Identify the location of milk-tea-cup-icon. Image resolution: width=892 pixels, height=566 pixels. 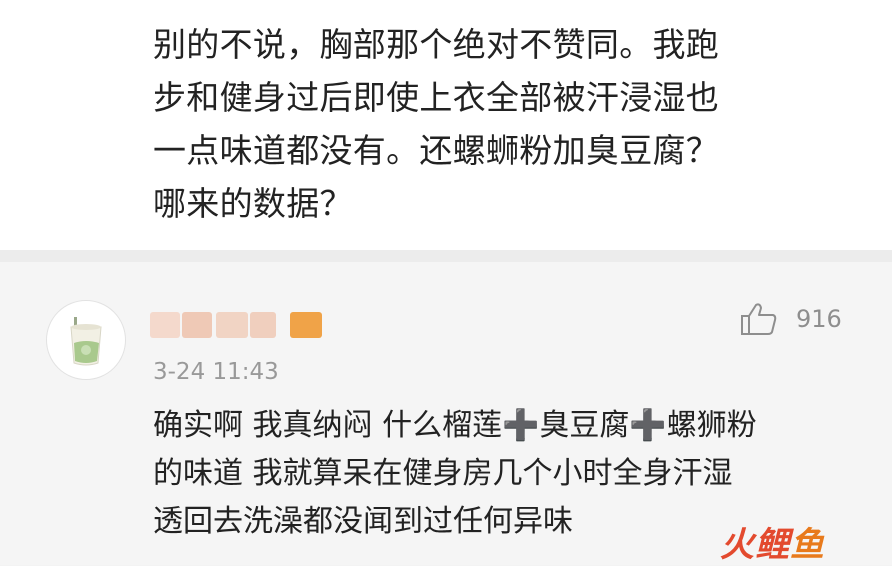
(86, 341).